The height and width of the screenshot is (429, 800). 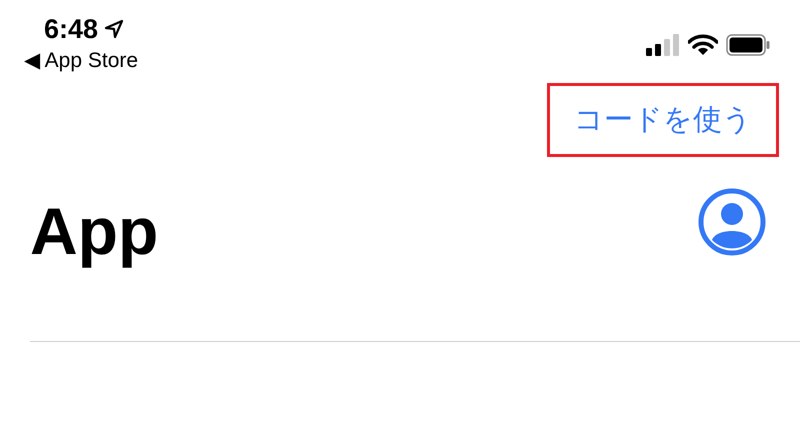 What do you see at coordinates (732, 222) in the screenshot?
I see `account-icon` at bounding box center [732, 222].